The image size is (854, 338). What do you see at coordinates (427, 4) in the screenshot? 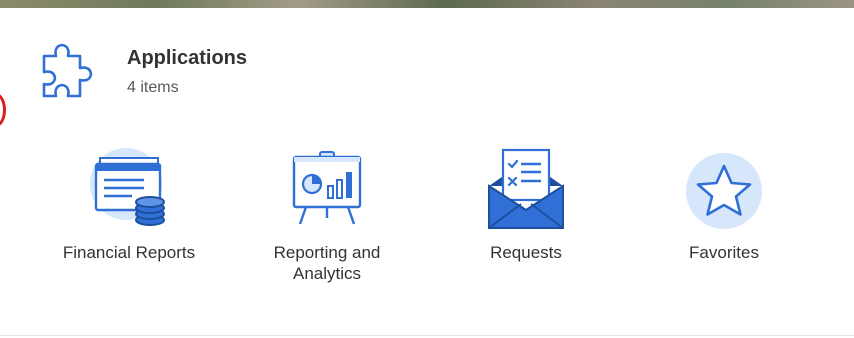
I see `header-photo-strip` at bounding box center [427, 4].